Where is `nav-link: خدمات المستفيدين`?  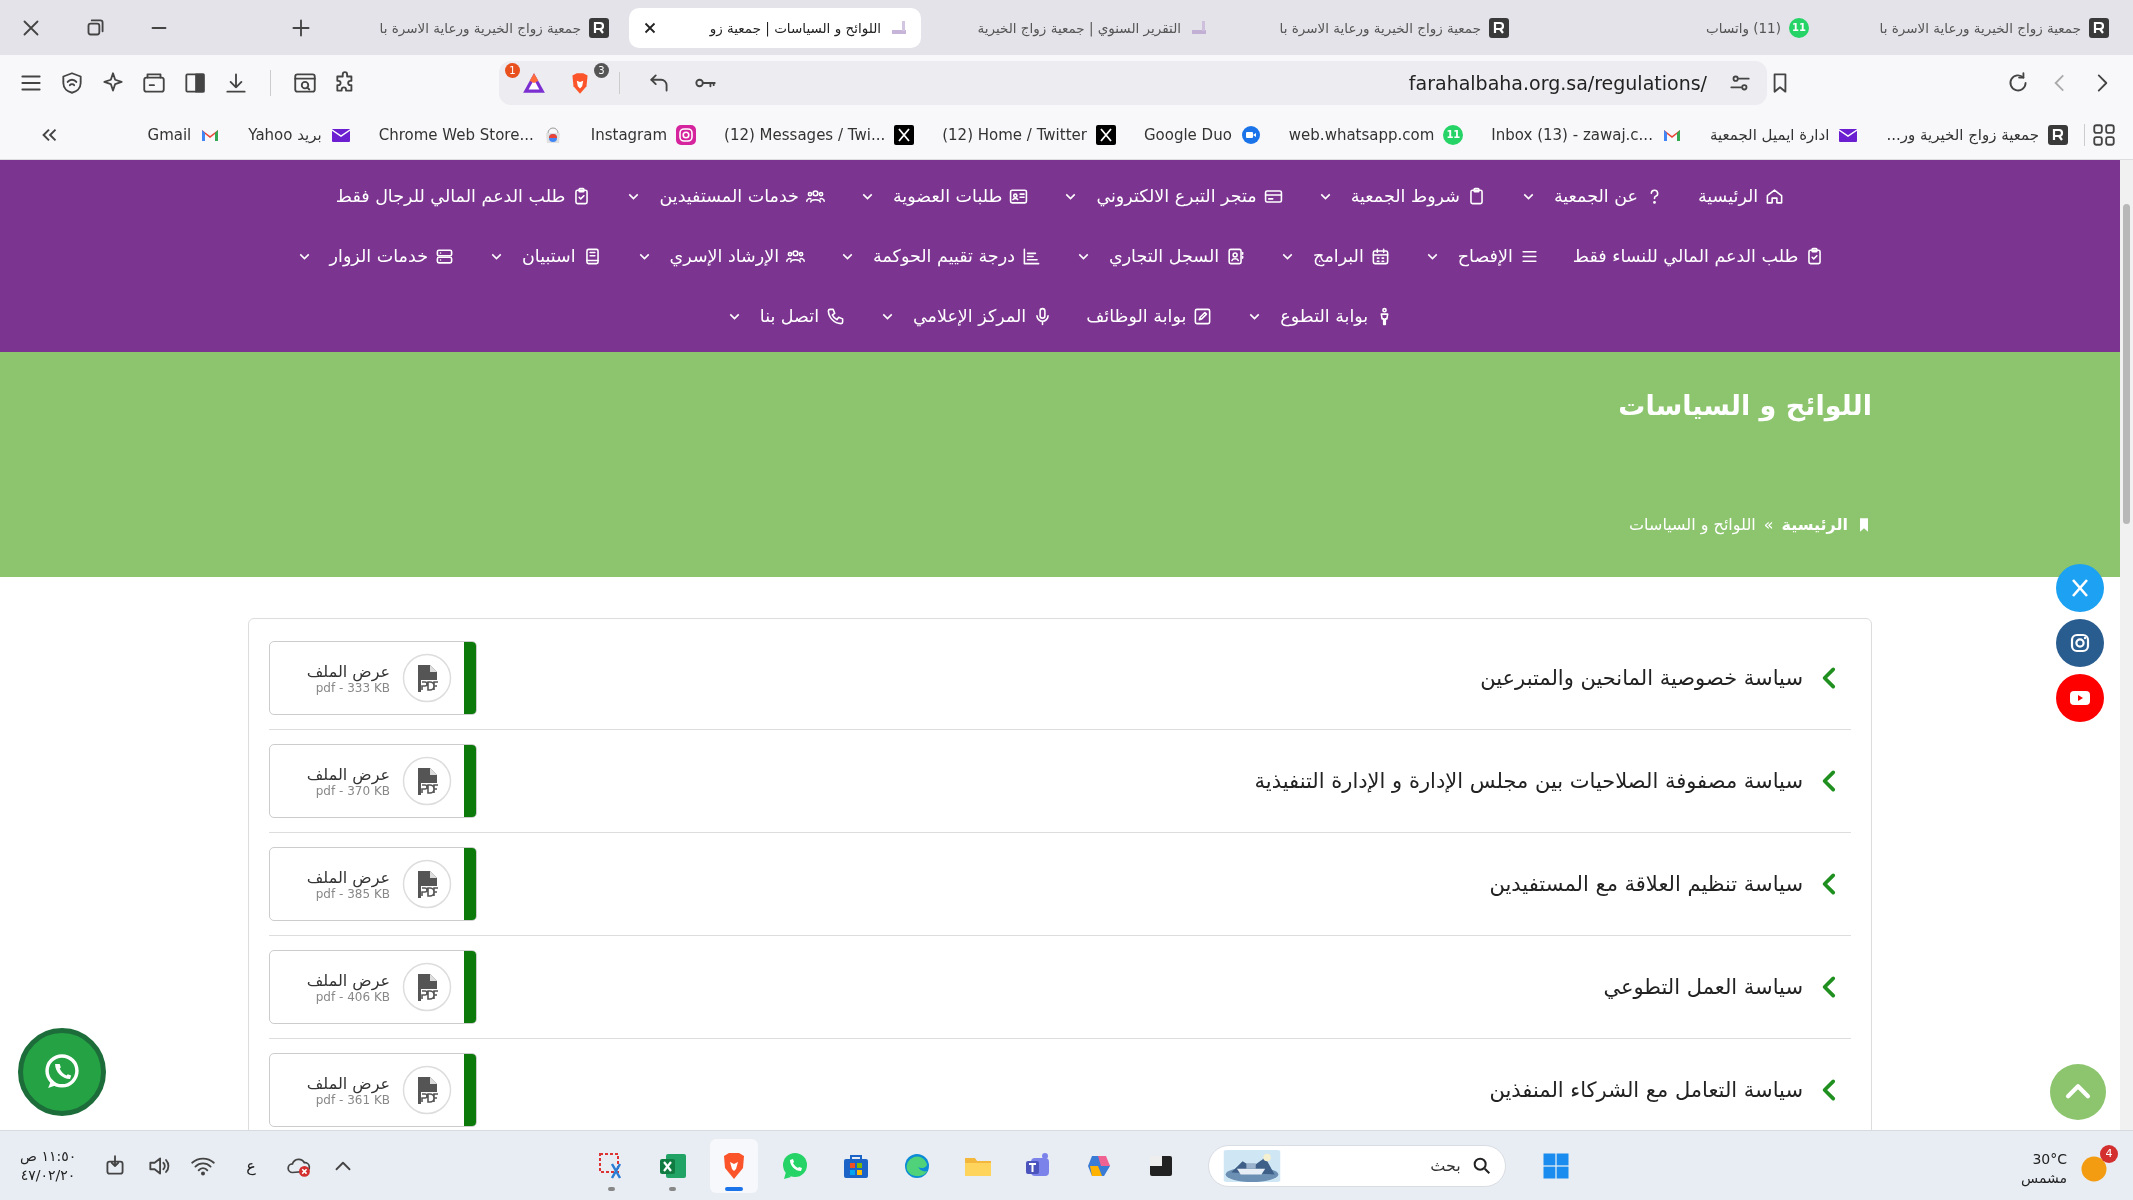
nav-link: خدمات المستفيدين is located at coordinates (725, 196).